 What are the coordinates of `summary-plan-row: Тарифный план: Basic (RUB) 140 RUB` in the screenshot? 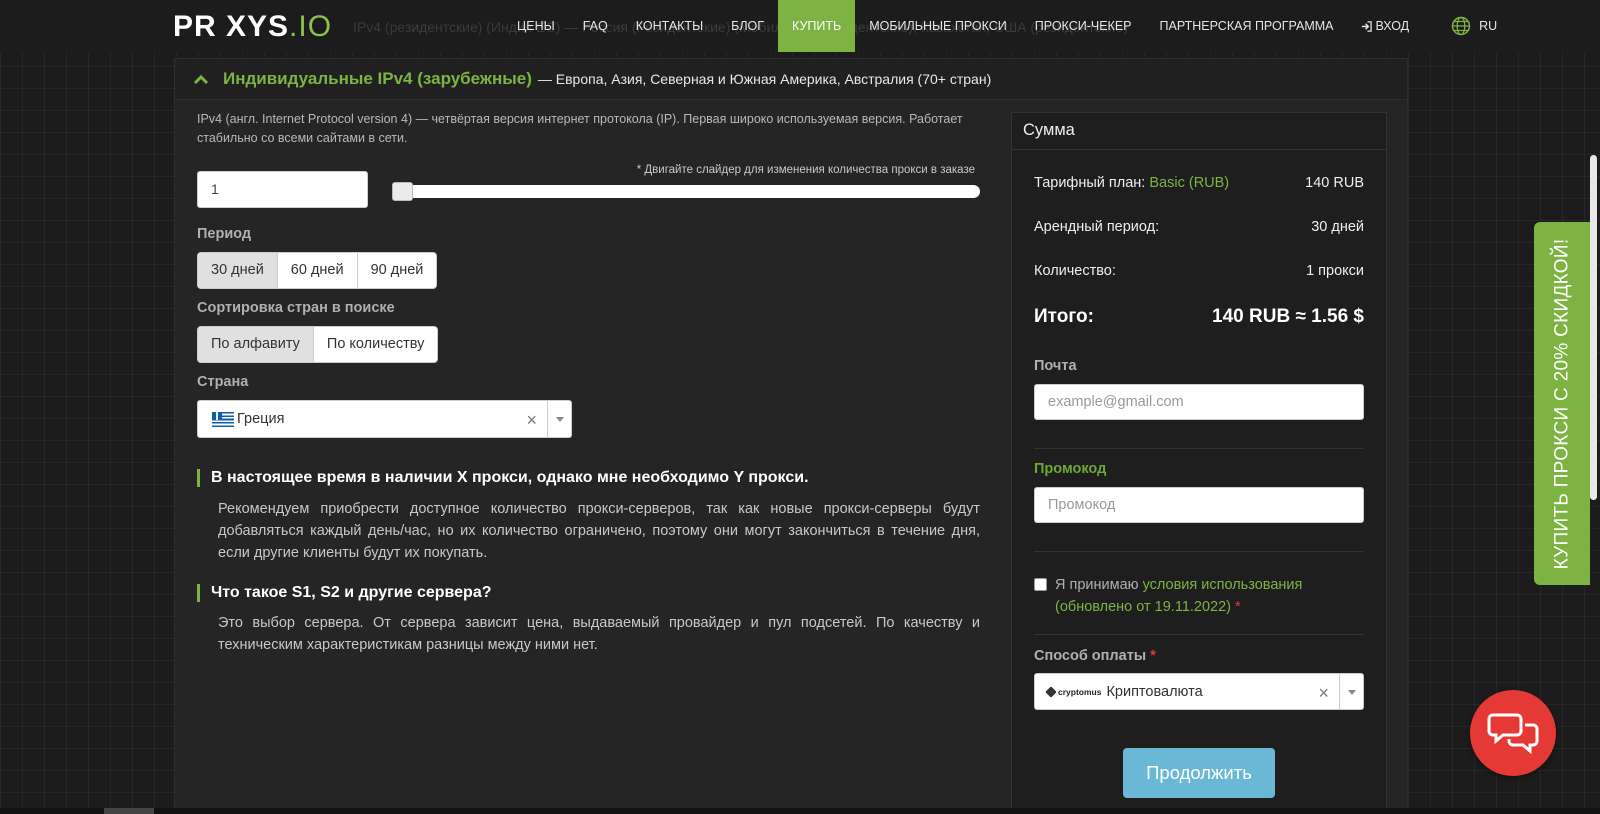 It's located at (1199, 183).